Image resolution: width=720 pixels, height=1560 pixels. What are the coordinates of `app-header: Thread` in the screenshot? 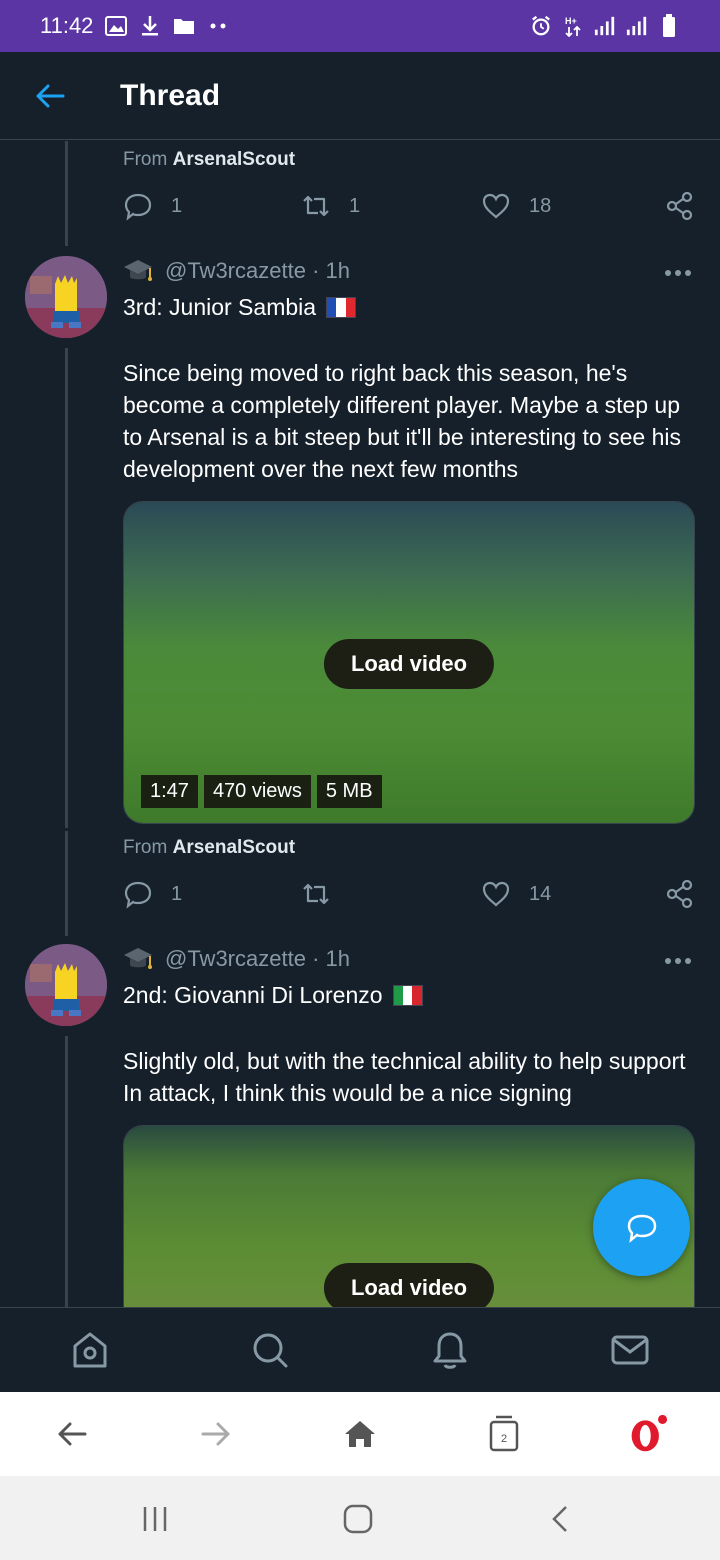 It's located at (360, 96).